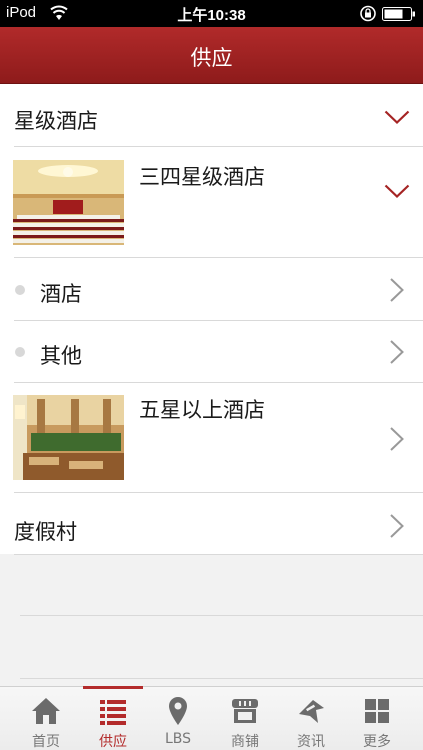  Describe the element at coordinates (211, 289) in the screenshot. I see `list-item-hotel: 酒店` at that location.